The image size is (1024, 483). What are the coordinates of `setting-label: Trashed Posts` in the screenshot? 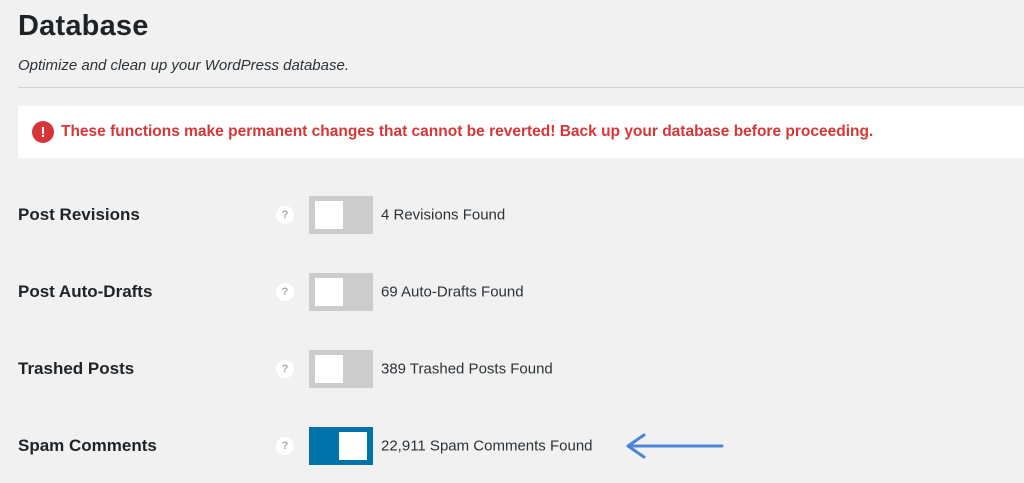 It's located at (76, 368).